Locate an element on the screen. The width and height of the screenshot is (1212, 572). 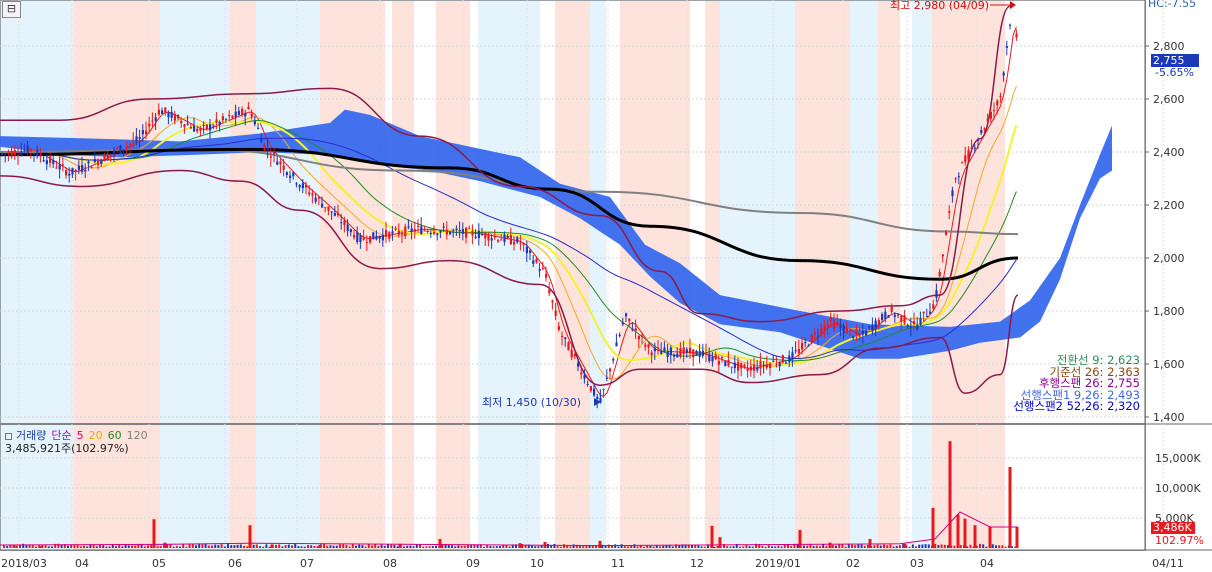
volume-legend-item: 120 is located at coordinates (137, 435).